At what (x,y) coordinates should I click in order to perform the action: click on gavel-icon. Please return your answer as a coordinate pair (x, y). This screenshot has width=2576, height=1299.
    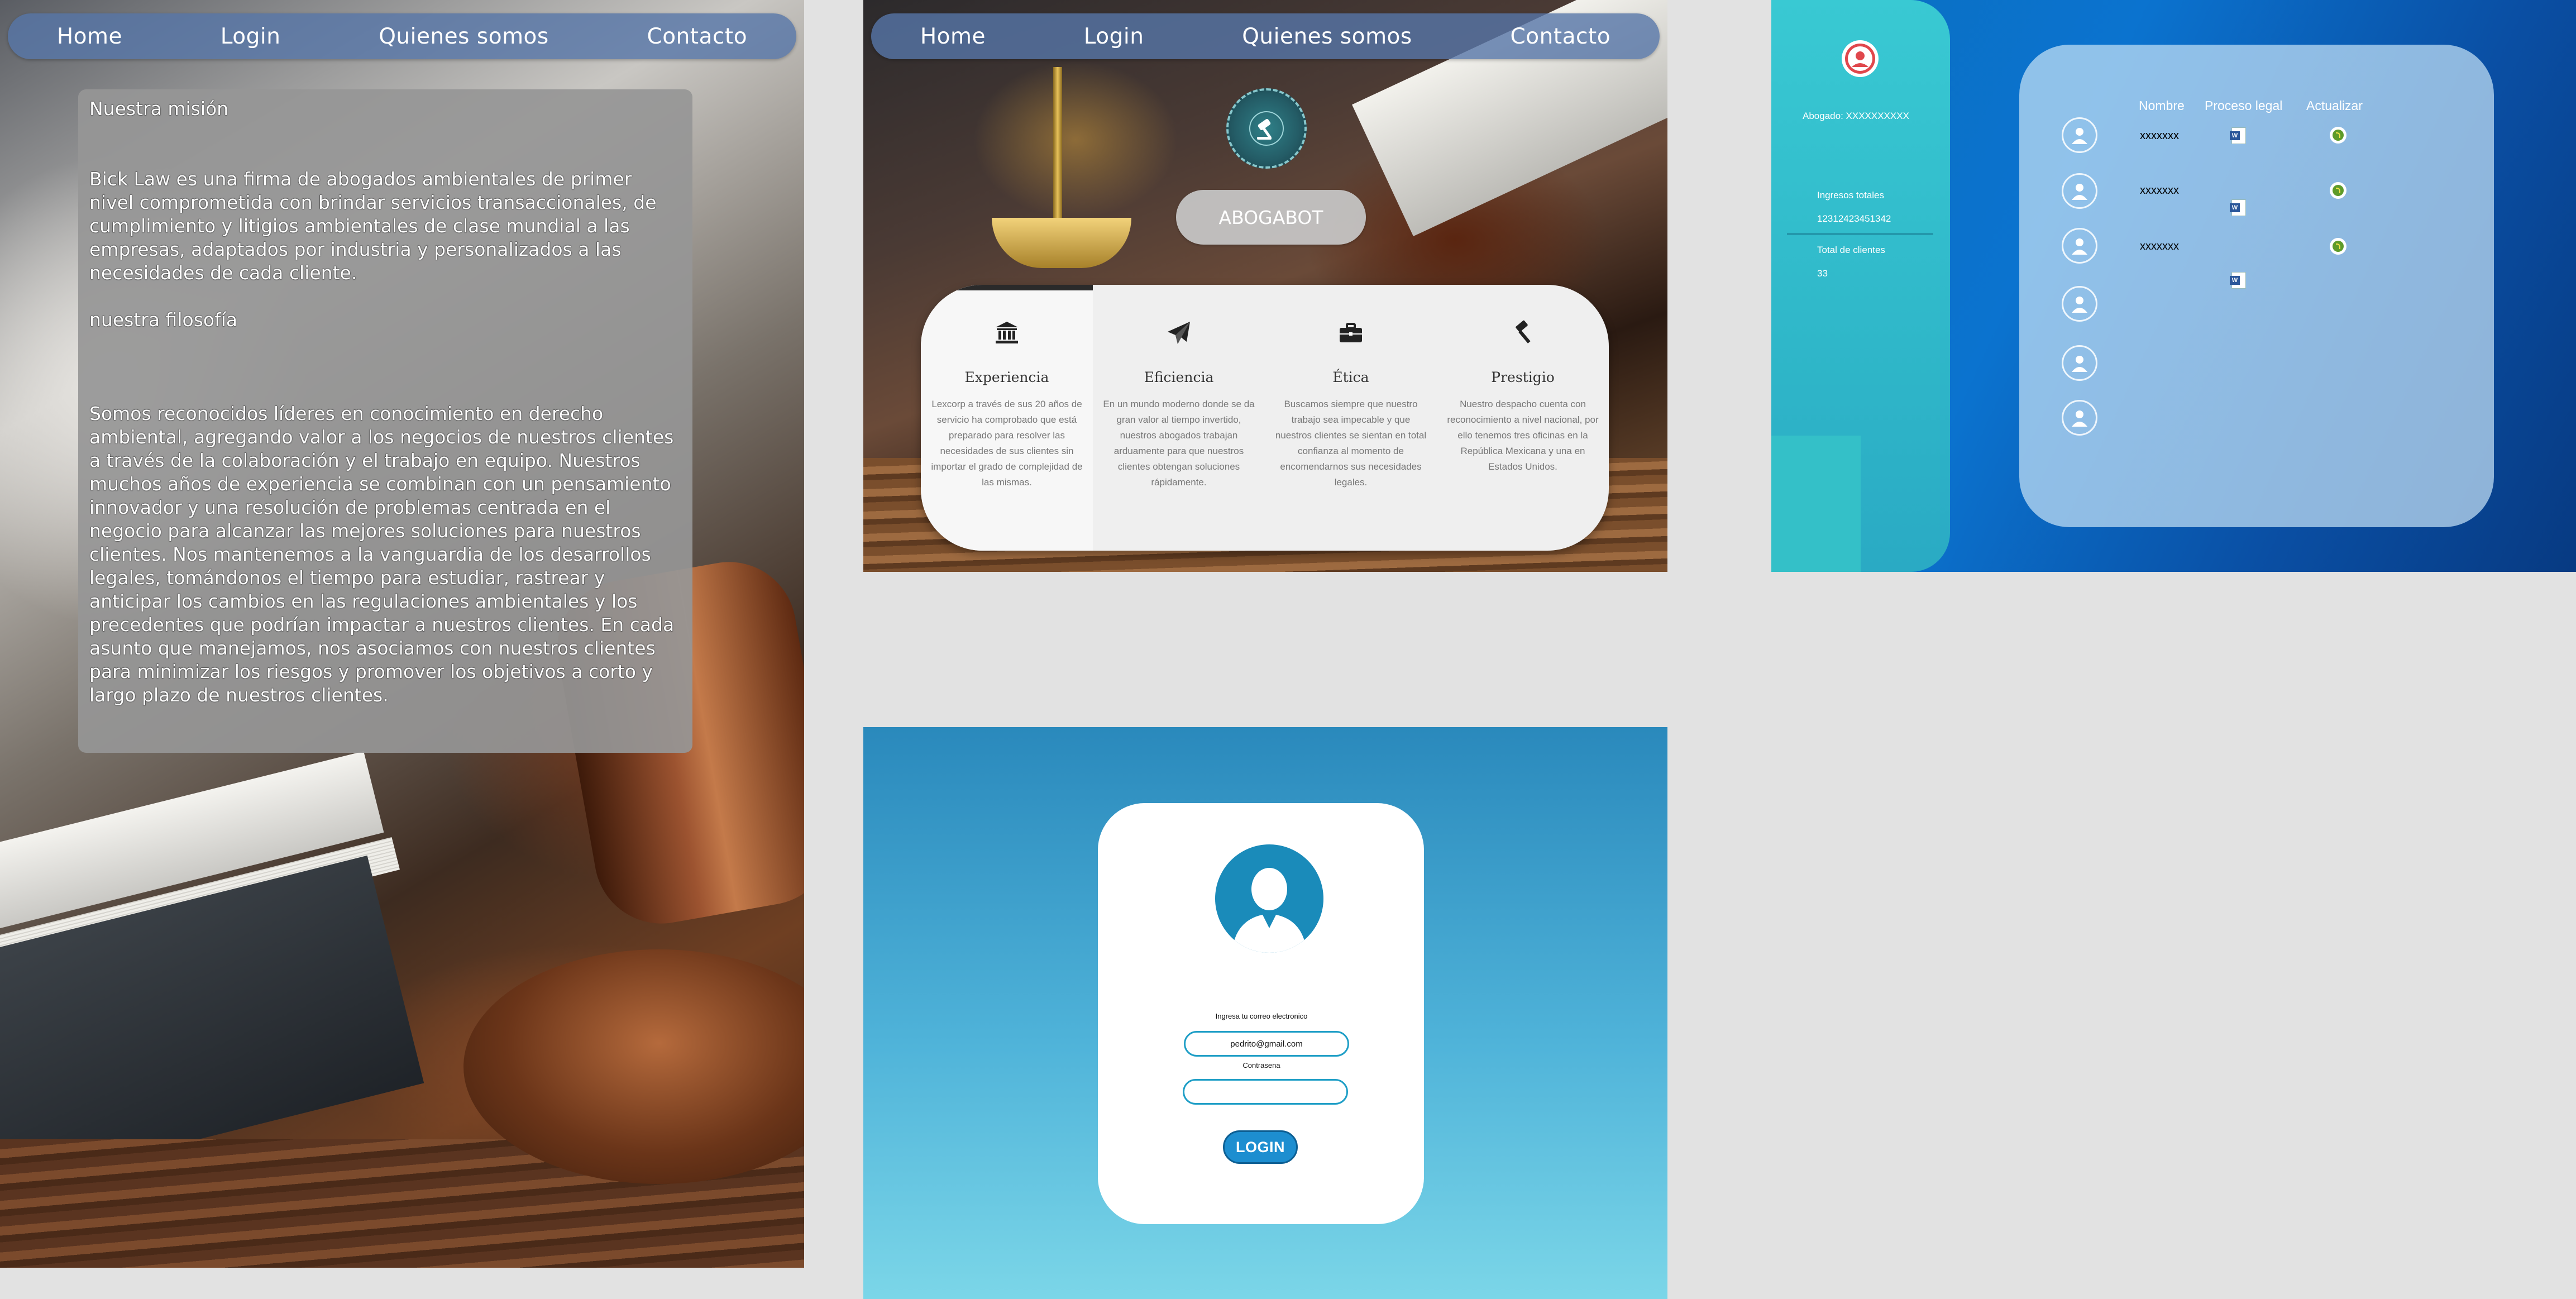
    Looking at the image, I should click on (1523, 332).